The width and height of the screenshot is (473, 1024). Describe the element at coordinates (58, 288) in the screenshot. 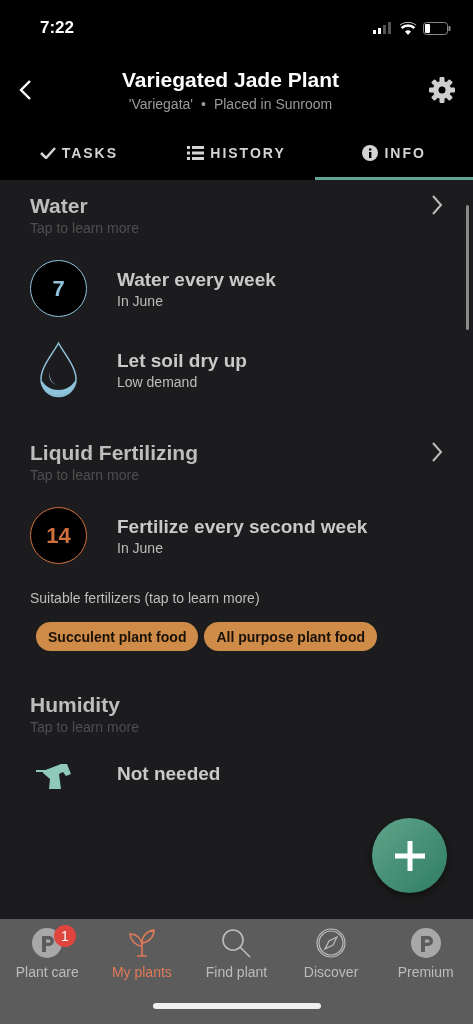

I see `frequency-badge: 7` at that location.